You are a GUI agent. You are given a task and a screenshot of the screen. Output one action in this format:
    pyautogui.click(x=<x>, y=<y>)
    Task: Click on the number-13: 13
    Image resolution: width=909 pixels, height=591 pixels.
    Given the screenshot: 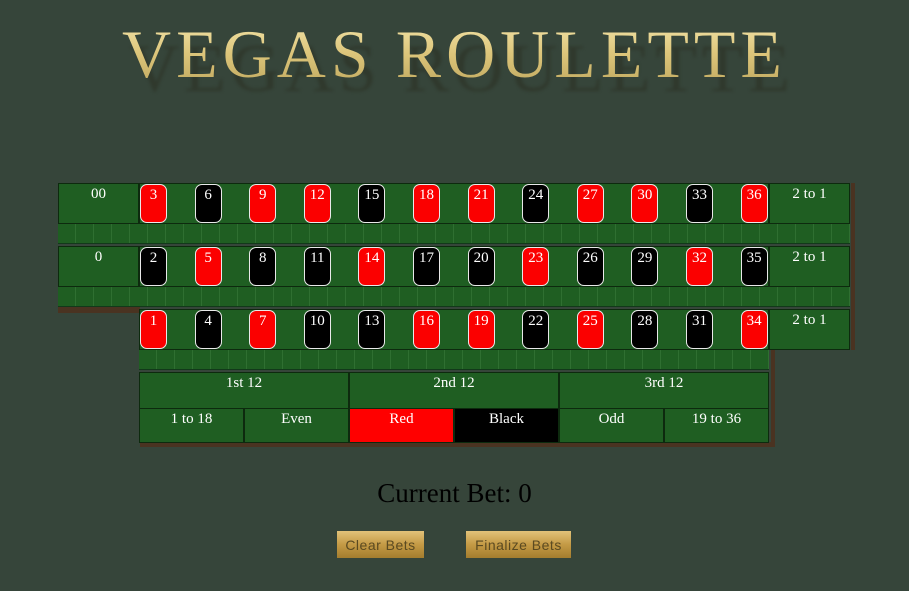 What is the action you would take?
    pyautogui.click(x=372, y=329)
    